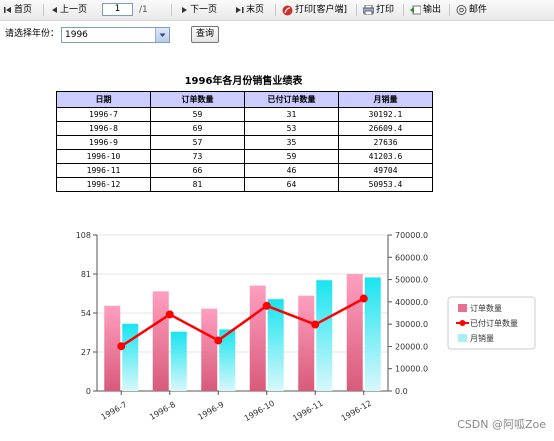 This screenshot has height=441, width=554. I want to click on first-page-button: 首页, so click(18, 10).